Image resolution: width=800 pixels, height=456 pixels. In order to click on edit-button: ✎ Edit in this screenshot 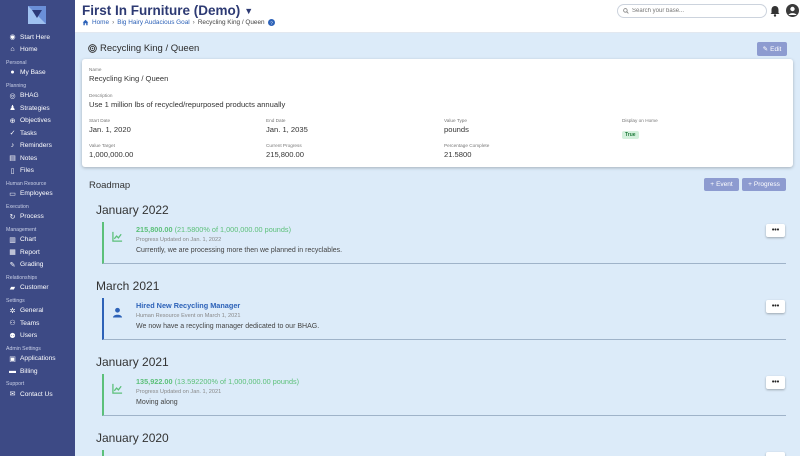, I will do `click(772, 49)`.